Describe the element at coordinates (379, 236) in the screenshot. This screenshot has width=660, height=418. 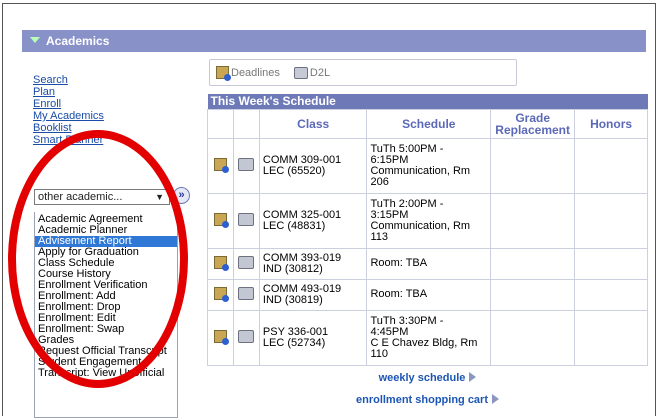
I see `sched-line: 113` at that location.